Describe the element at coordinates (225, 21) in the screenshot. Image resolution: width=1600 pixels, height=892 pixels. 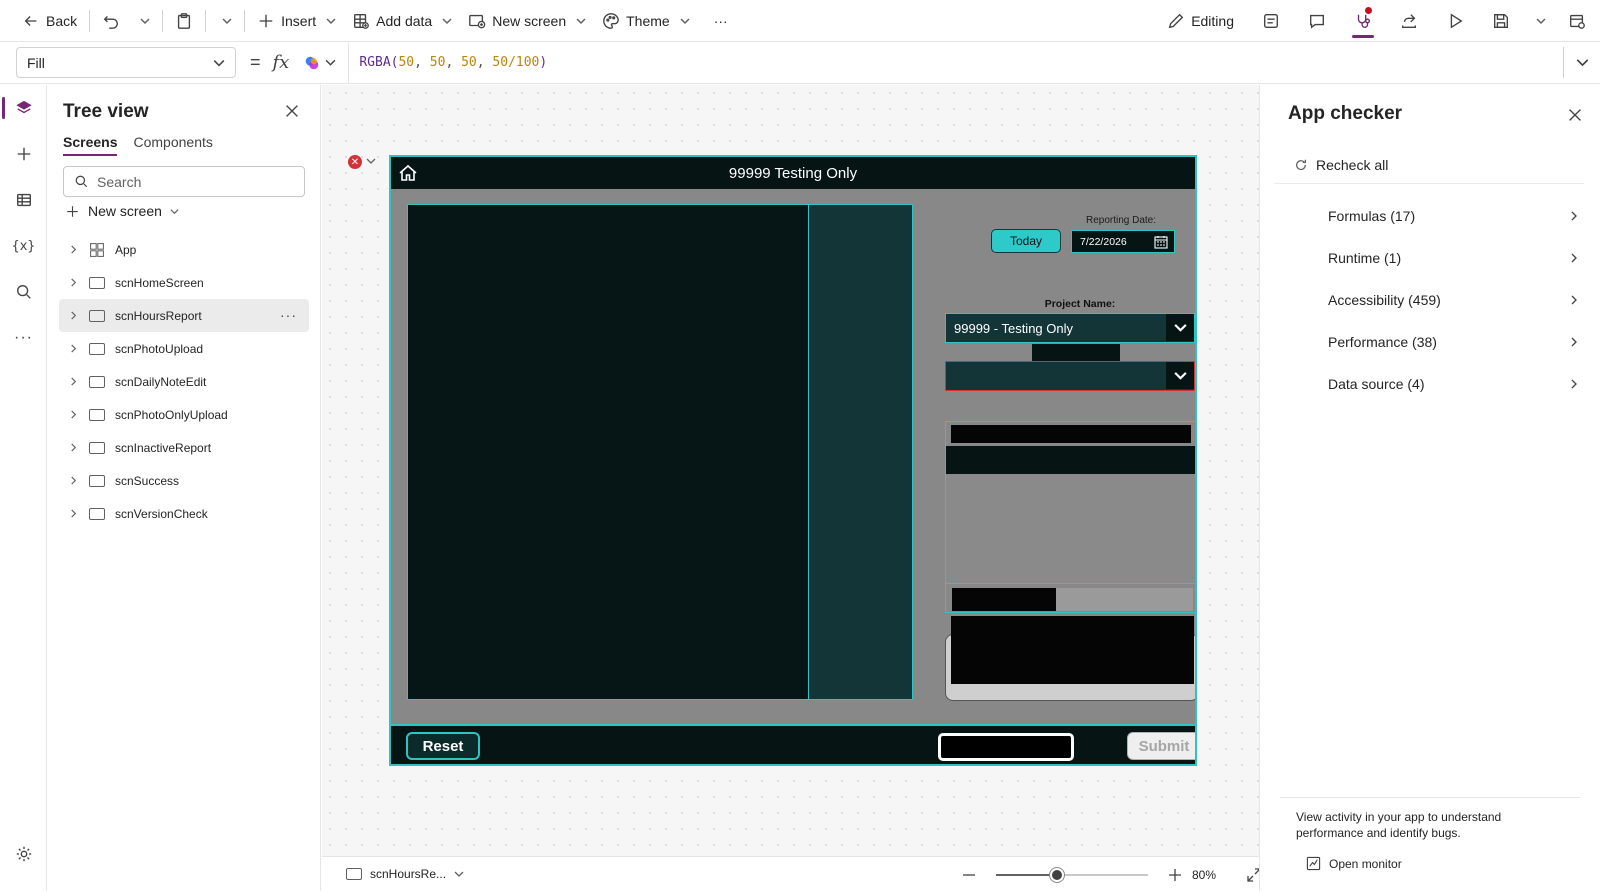
I see `paste-menu-button` at that location.